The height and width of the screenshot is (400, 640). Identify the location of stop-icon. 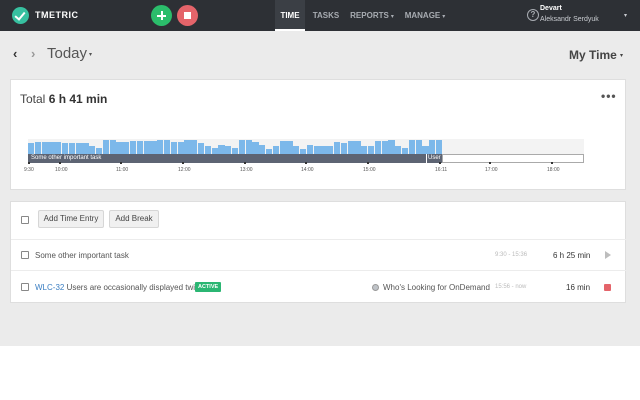
(607, 287).